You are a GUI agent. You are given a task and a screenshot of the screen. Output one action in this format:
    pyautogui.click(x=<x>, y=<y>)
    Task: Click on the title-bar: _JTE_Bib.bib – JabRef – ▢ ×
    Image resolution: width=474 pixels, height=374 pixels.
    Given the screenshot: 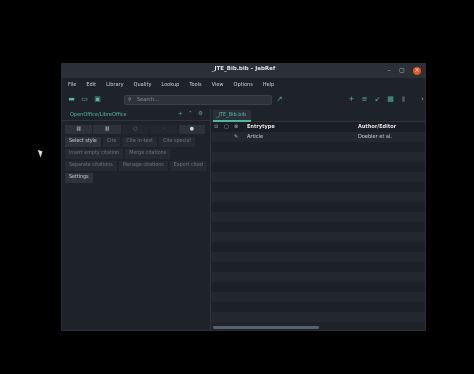 What is the action you would take?
    pyautogui.click(x=243, y=71)
    